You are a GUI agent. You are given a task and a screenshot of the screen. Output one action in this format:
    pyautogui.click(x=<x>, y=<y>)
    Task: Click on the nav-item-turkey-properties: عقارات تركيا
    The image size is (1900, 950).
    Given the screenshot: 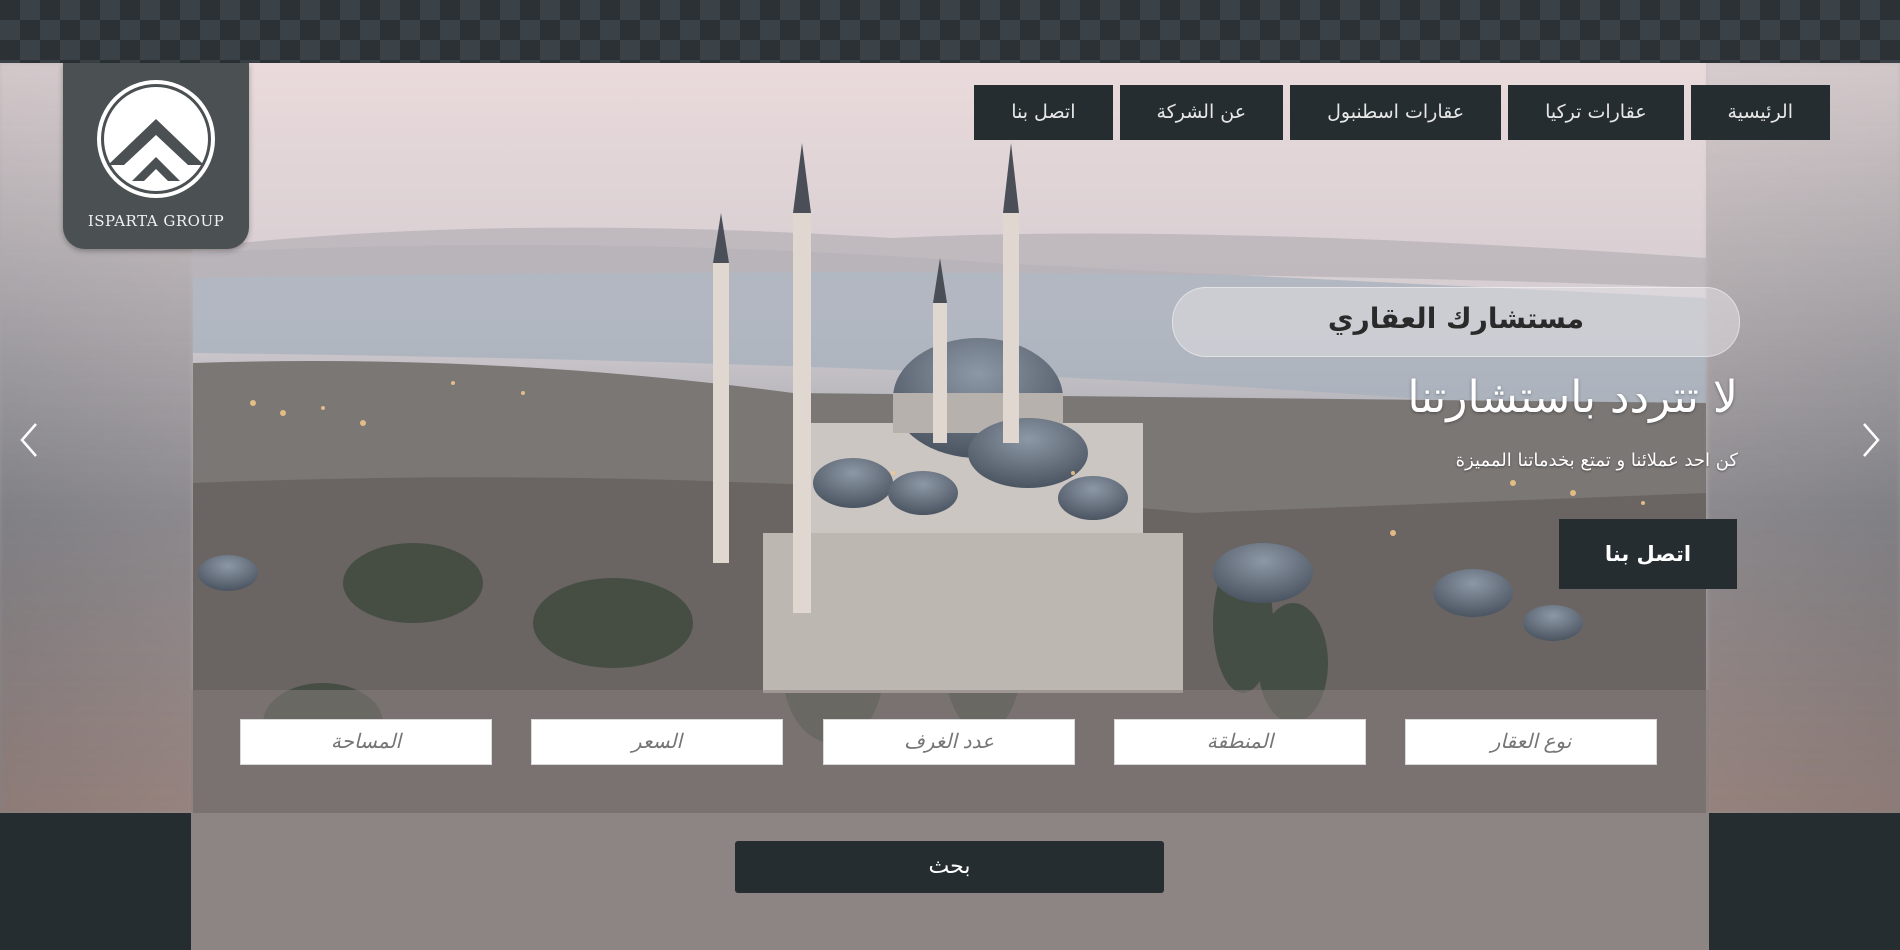 What is the action you would take?
    pyautogui.click(x=1596, y=112)
    